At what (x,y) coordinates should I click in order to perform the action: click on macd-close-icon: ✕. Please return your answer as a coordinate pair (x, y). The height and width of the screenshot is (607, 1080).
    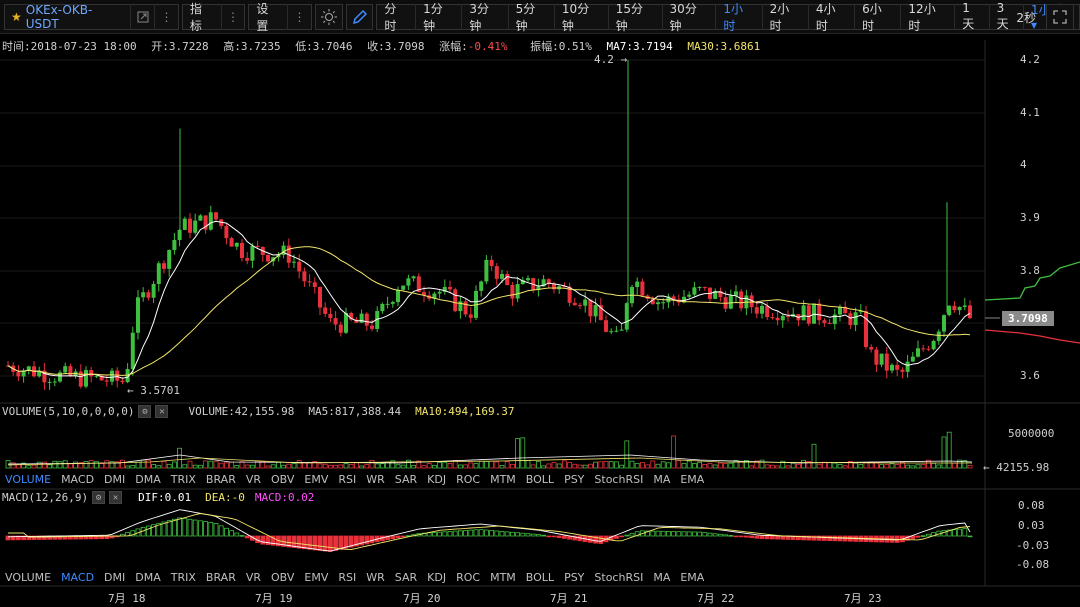
    Looking at the image, I should click on (116, 497).